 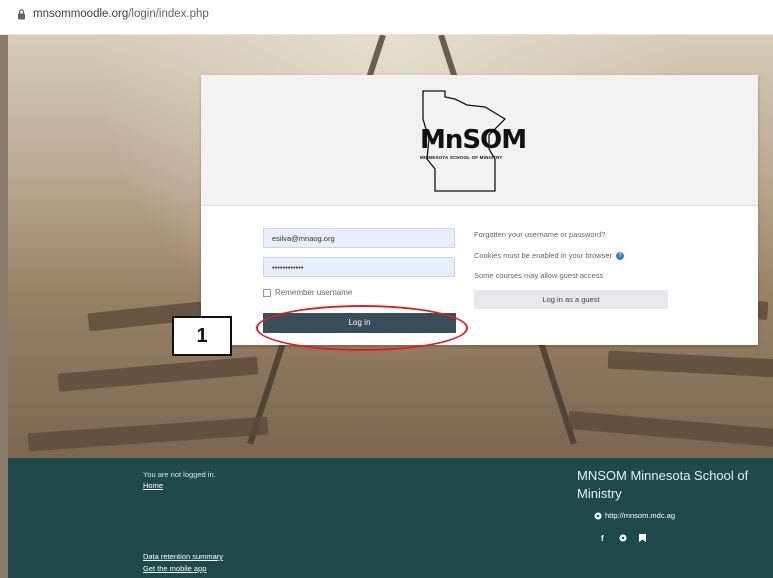 What do you see at coordinates (179, 474) in the screenshot?
I see `not-logged-in-text: You are not logged in.` at bounding box center [179, 474].